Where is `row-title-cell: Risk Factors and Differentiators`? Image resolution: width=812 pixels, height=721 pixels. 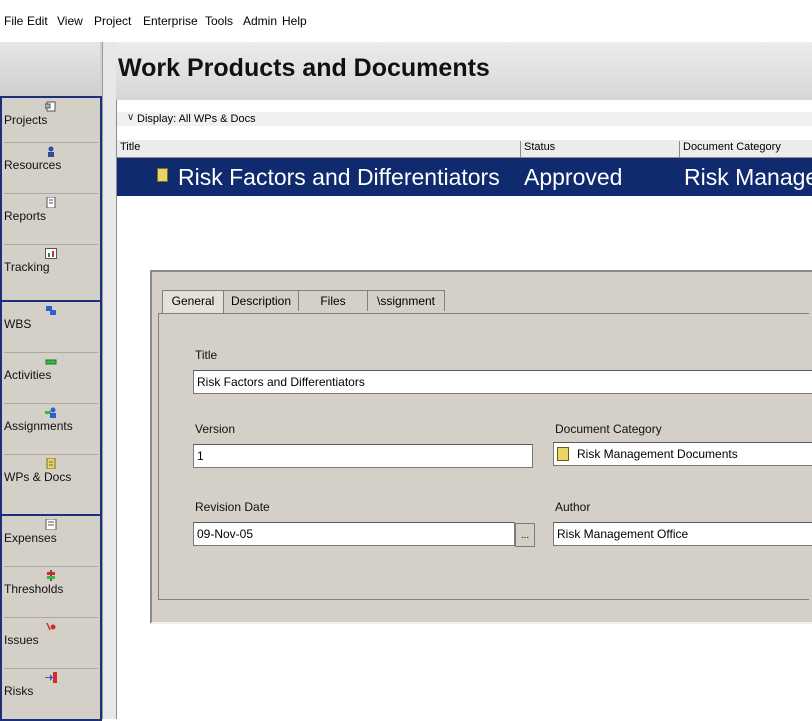 row-title-cell: Risk Factors and Differentiators is located at coordinates (337, 177).